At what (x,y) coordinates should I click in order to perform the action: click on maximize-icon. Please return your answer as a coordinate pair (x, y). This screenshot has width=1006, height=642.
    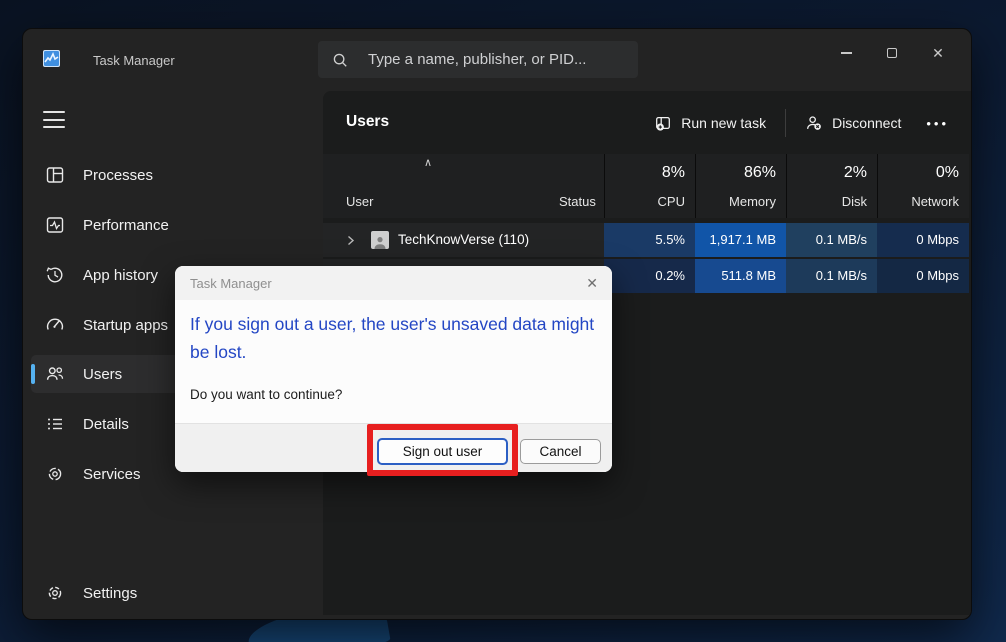
    Looking at the image, I should click on (892, 53).